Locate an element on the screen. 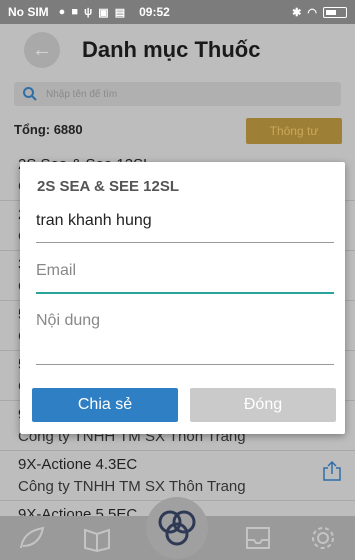 This screenshot has height=560, width=355. close-button: Đóng is located at coordinates (263, 405).